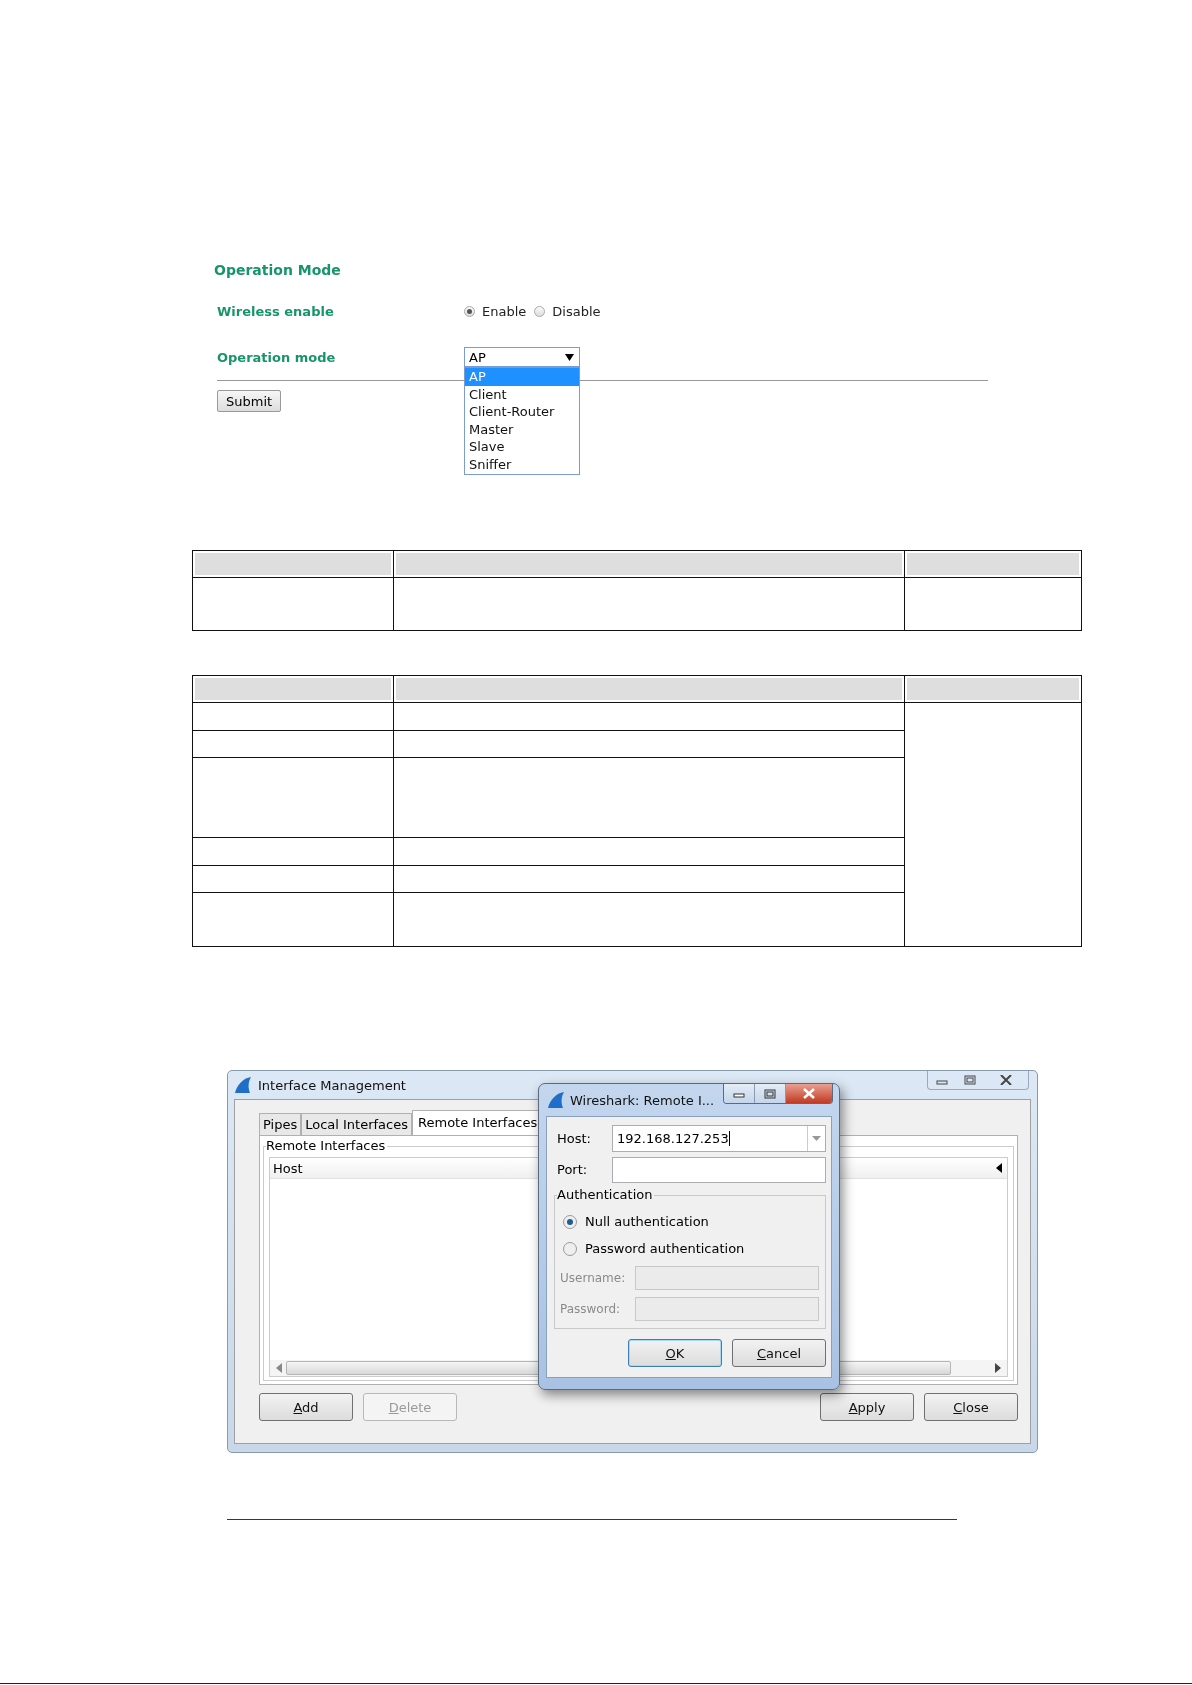 This screenshot has height=1685, width=1192. What do you see at coordinates (278, 270) in the screenshot?
I see `section-heading: Operation Mode` at bounding box center [278, 270].